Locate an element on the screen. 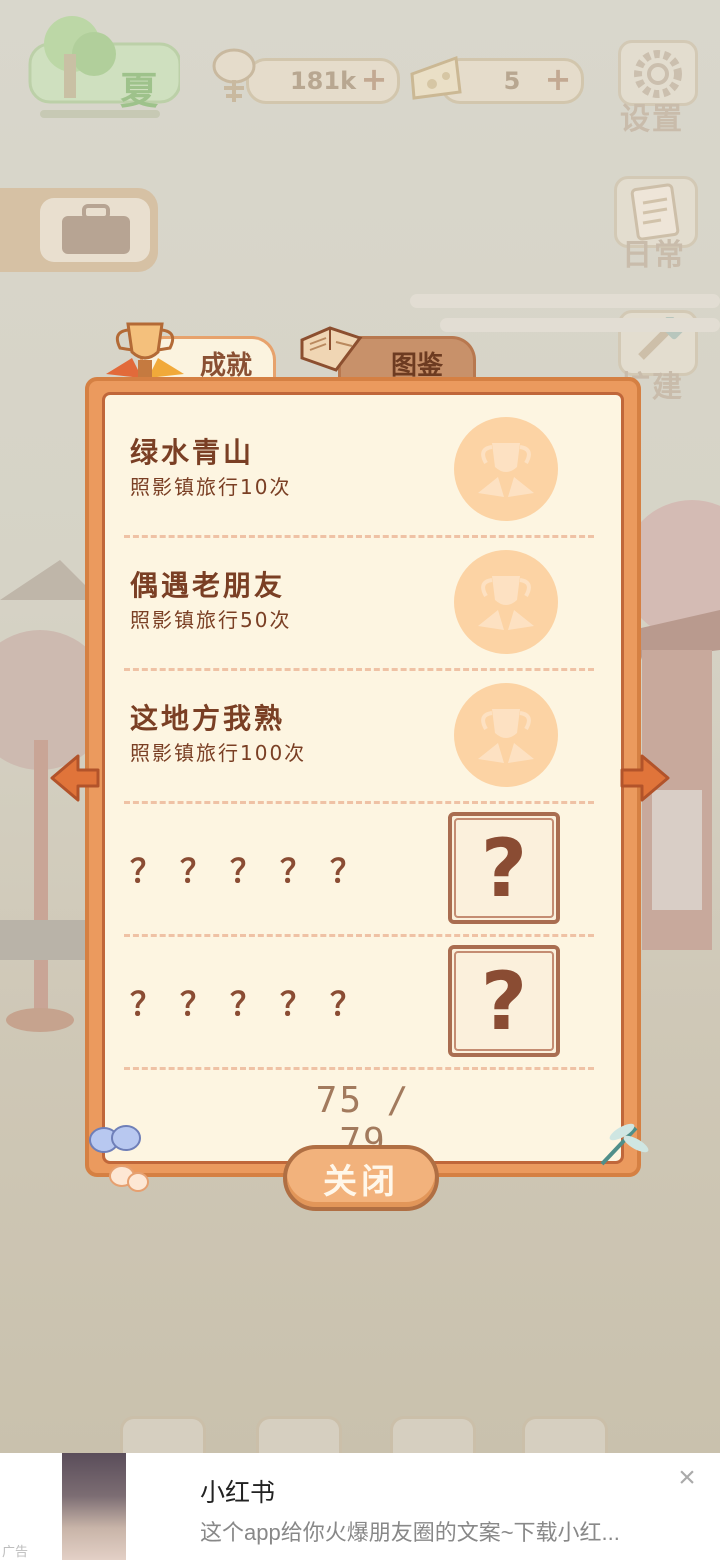 Image resolution: width=720 pixels, height=1560 pixels. ad-close-icon: × is located at coordinates (687, 1478).